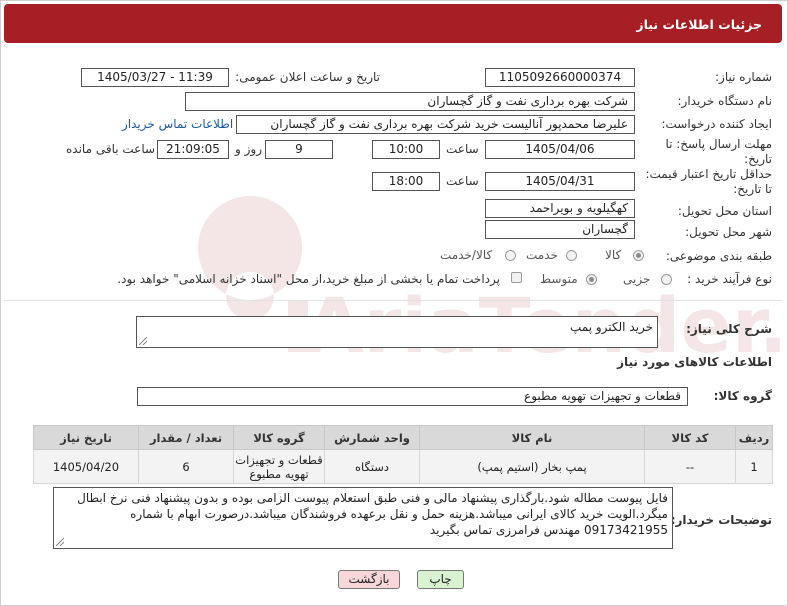 The width and height of the screenshot is (788, 606). I want to click on col-date-header: تاریخ نیاز, so click(86, 437).